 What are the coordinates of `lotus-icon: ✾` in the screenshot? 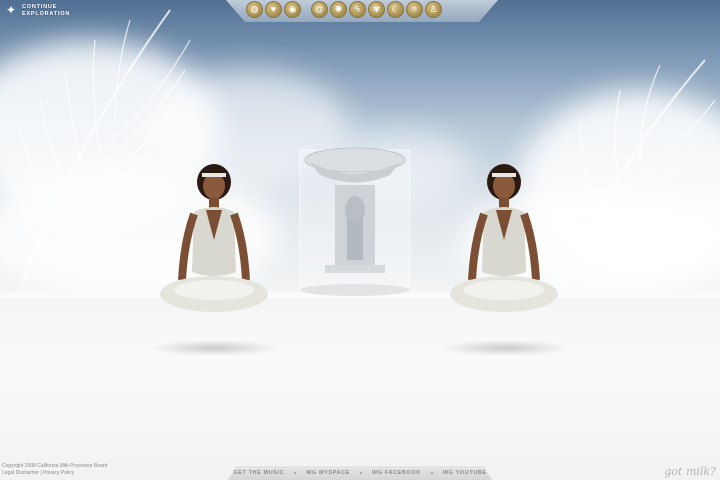 It's located at (376, 9).